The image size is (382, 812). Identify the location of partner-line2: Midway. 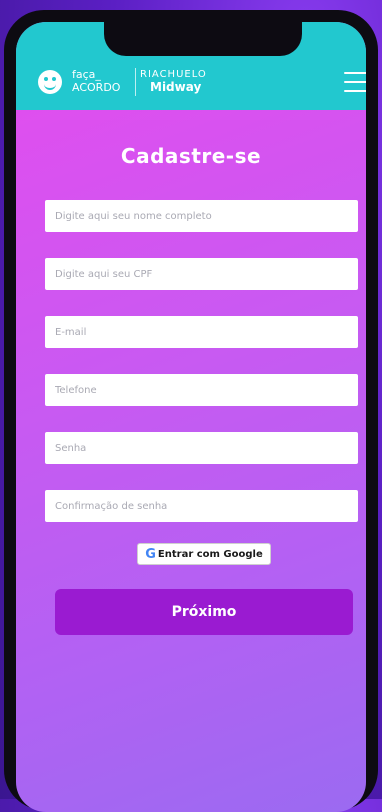
(176, 87).